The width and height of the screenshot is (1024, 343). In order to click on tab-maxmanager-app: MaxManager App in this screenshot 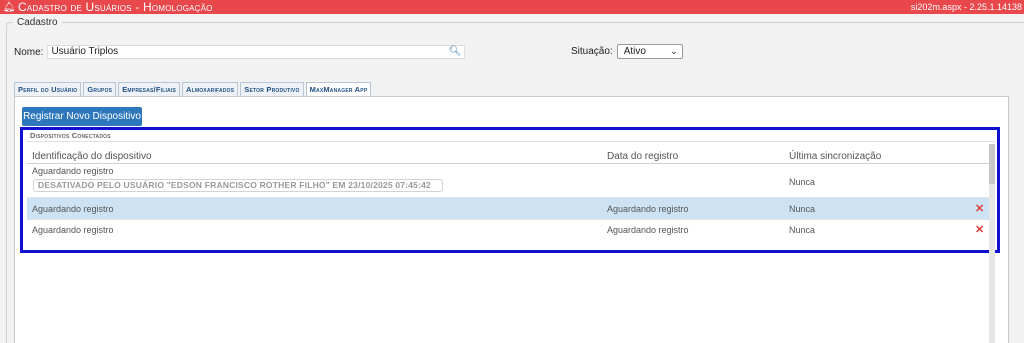, I will do `click(338, 89)`.